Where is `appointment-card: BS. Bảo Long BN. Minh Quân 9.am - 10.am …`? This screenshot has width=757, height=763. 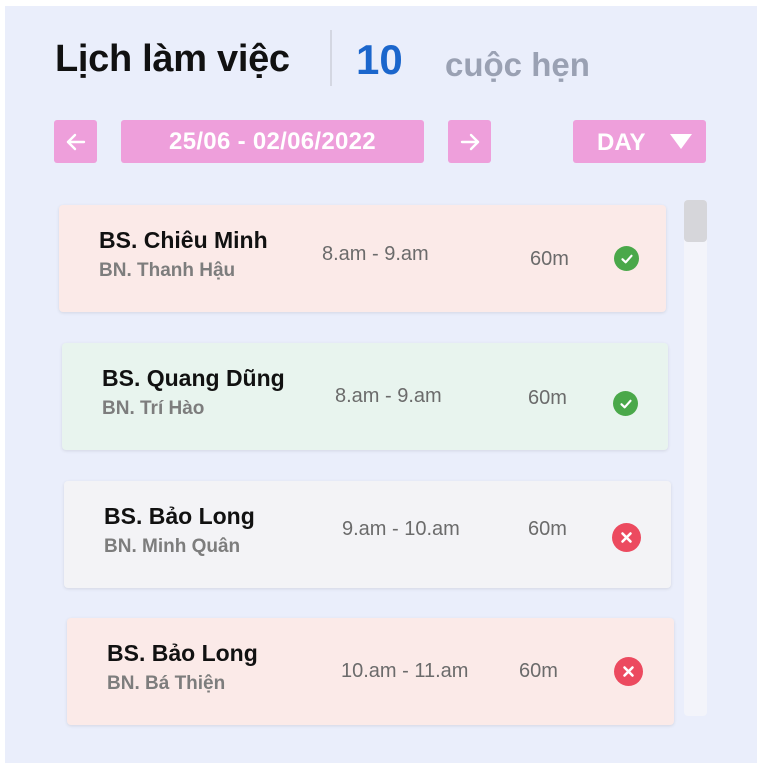
appointment-card: BS. Bảo Long BN. Minh Quân 9.am - 10.am … is located at coordinates (367, 534).